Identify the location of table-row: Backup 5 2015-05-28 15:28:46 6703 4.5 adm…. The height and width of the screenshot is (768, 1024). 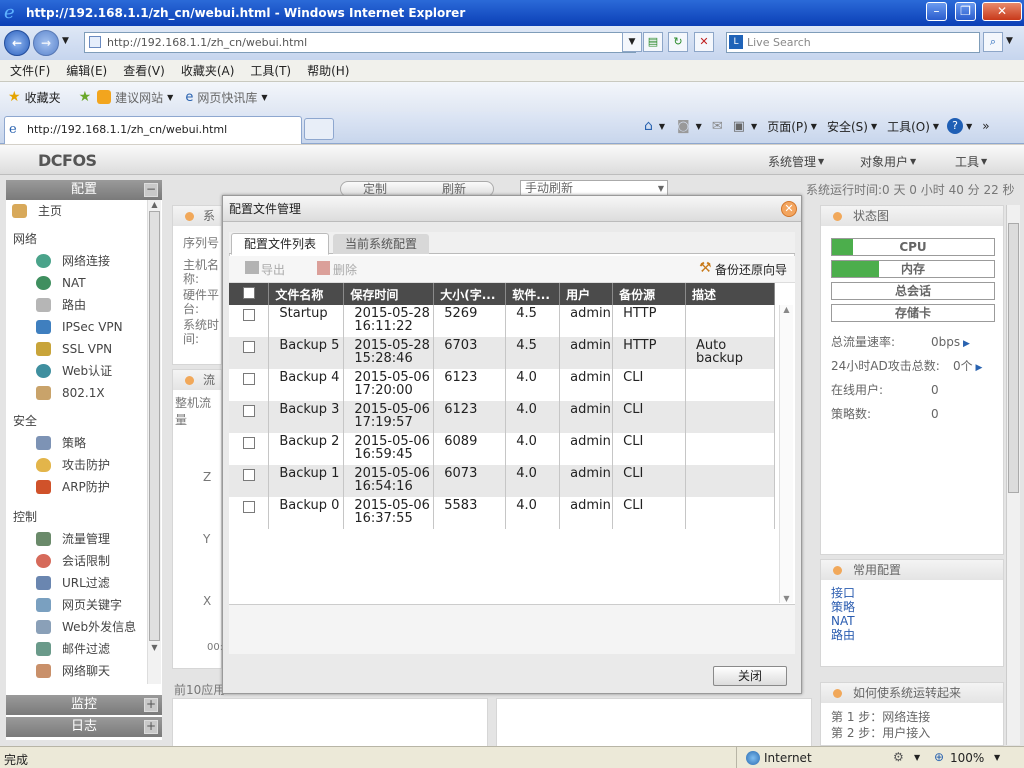
(502, 353).